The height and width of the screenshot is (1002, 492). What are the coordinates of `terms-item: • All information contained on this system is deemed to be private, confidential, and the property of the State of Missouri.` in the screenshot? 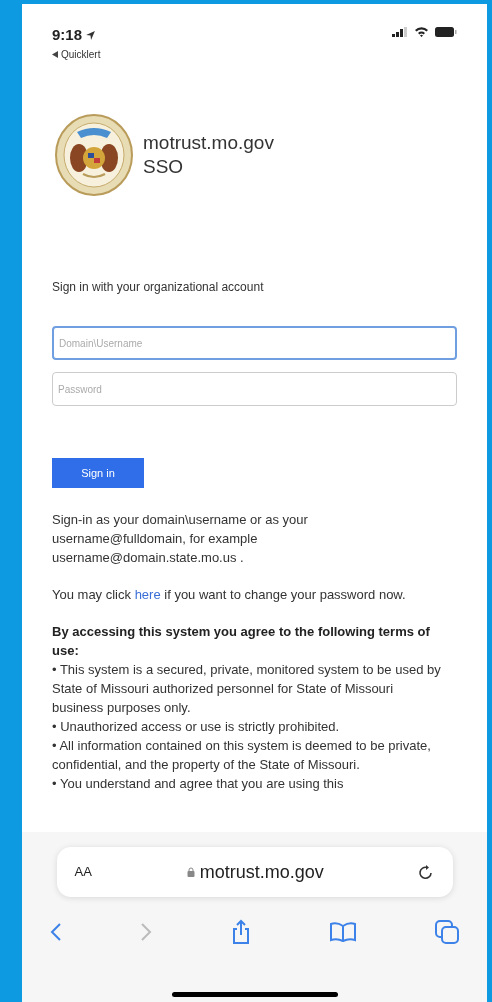 It's located at (242, 755).